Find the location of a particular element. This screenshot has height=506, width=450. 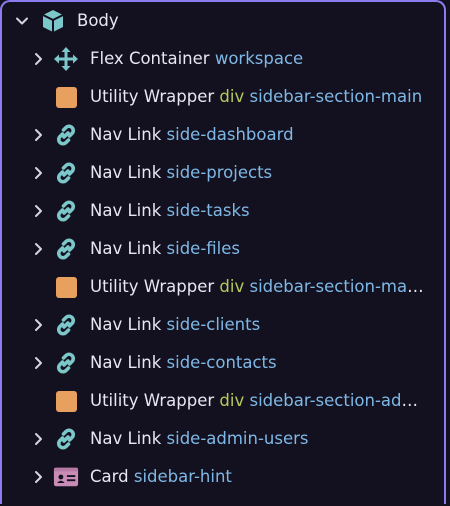

tree-item-side-clients: Nav Link side-clients is located at coordinates (222, 325).